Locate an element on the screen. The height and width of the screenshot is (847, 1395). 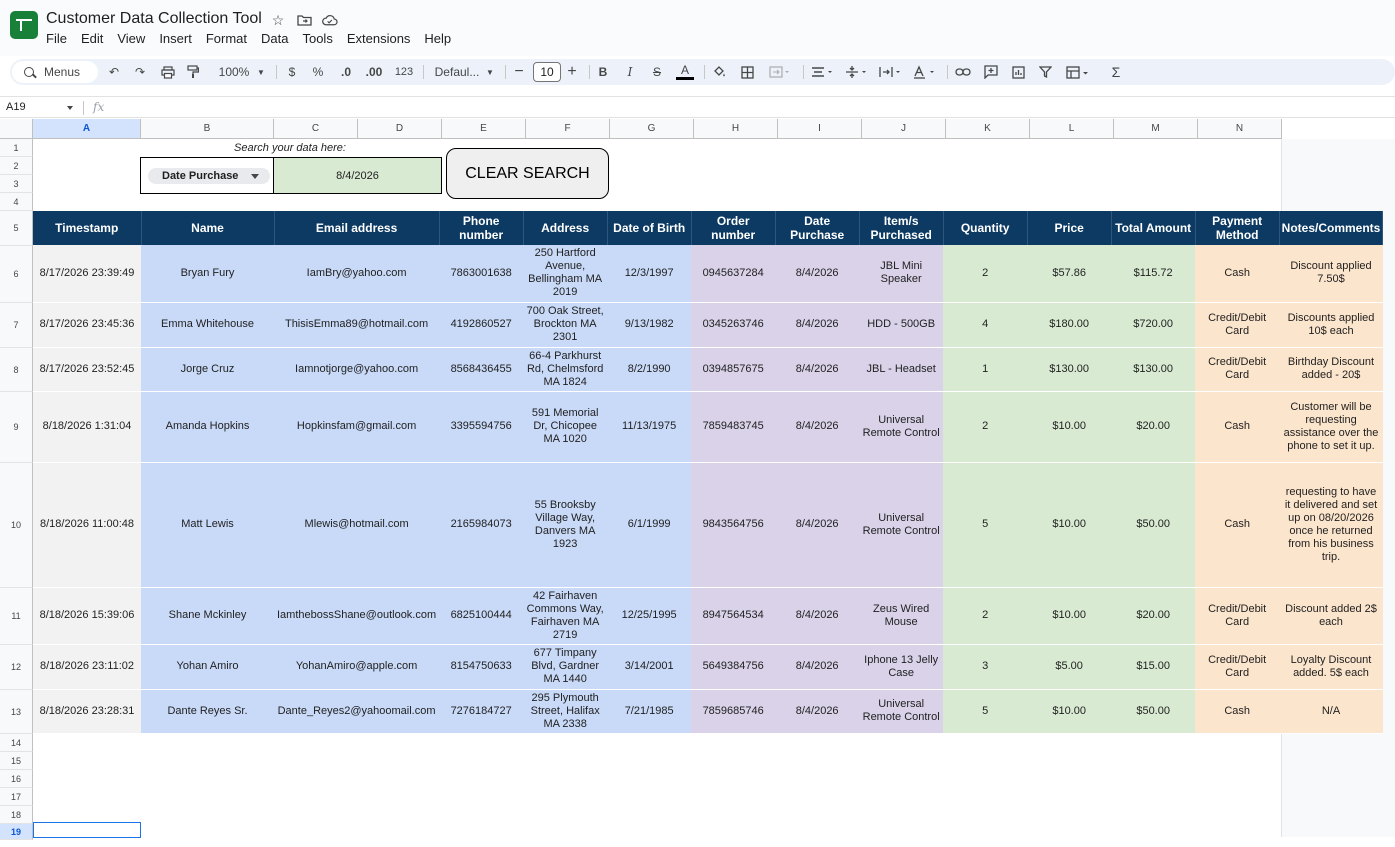
table-cell: 8154750633 is located at coordinates (481, 667).